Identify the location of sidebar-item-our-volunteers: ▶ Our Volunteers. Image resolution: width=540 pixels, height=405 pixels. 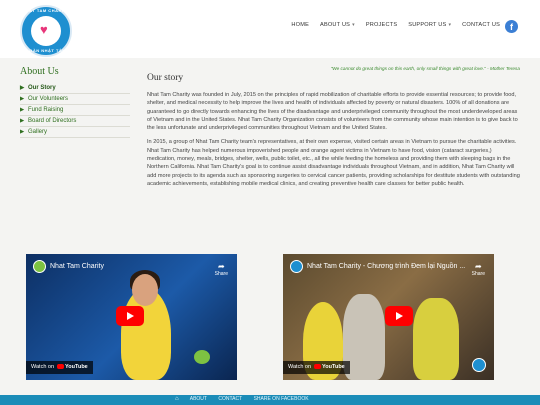
(75, 99).